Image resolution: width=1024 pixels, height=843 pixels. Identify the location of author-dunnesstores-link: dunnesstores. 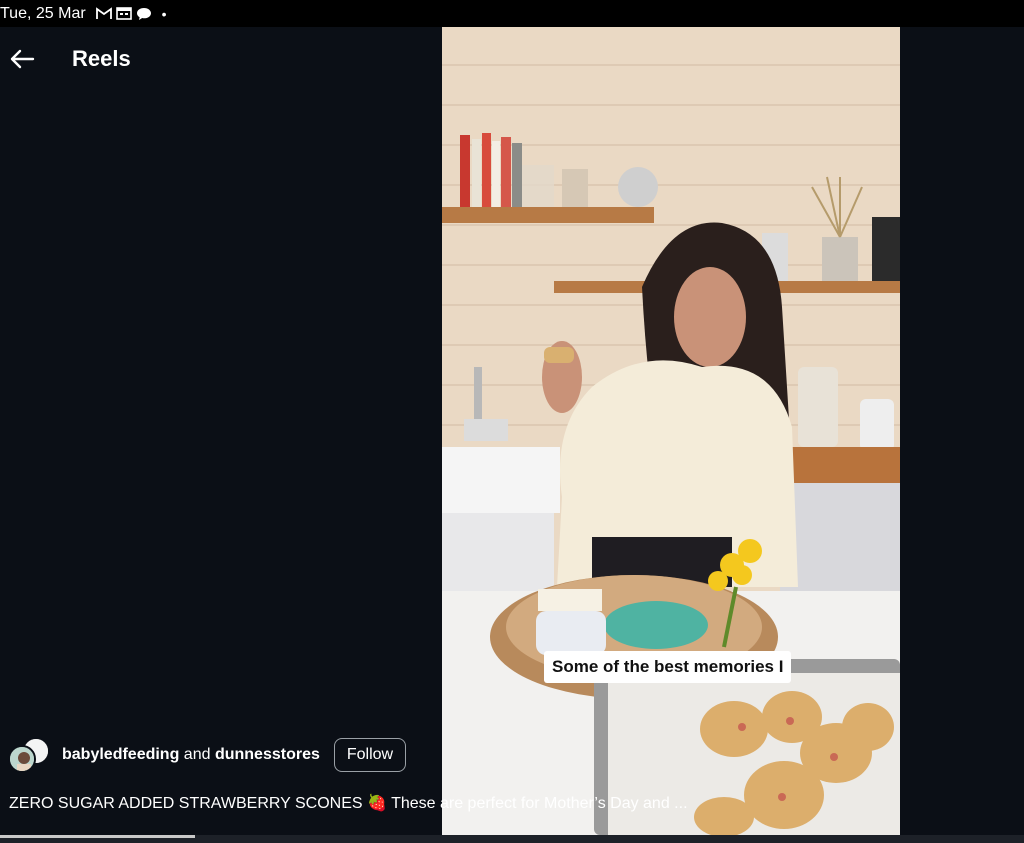
(267, 754).